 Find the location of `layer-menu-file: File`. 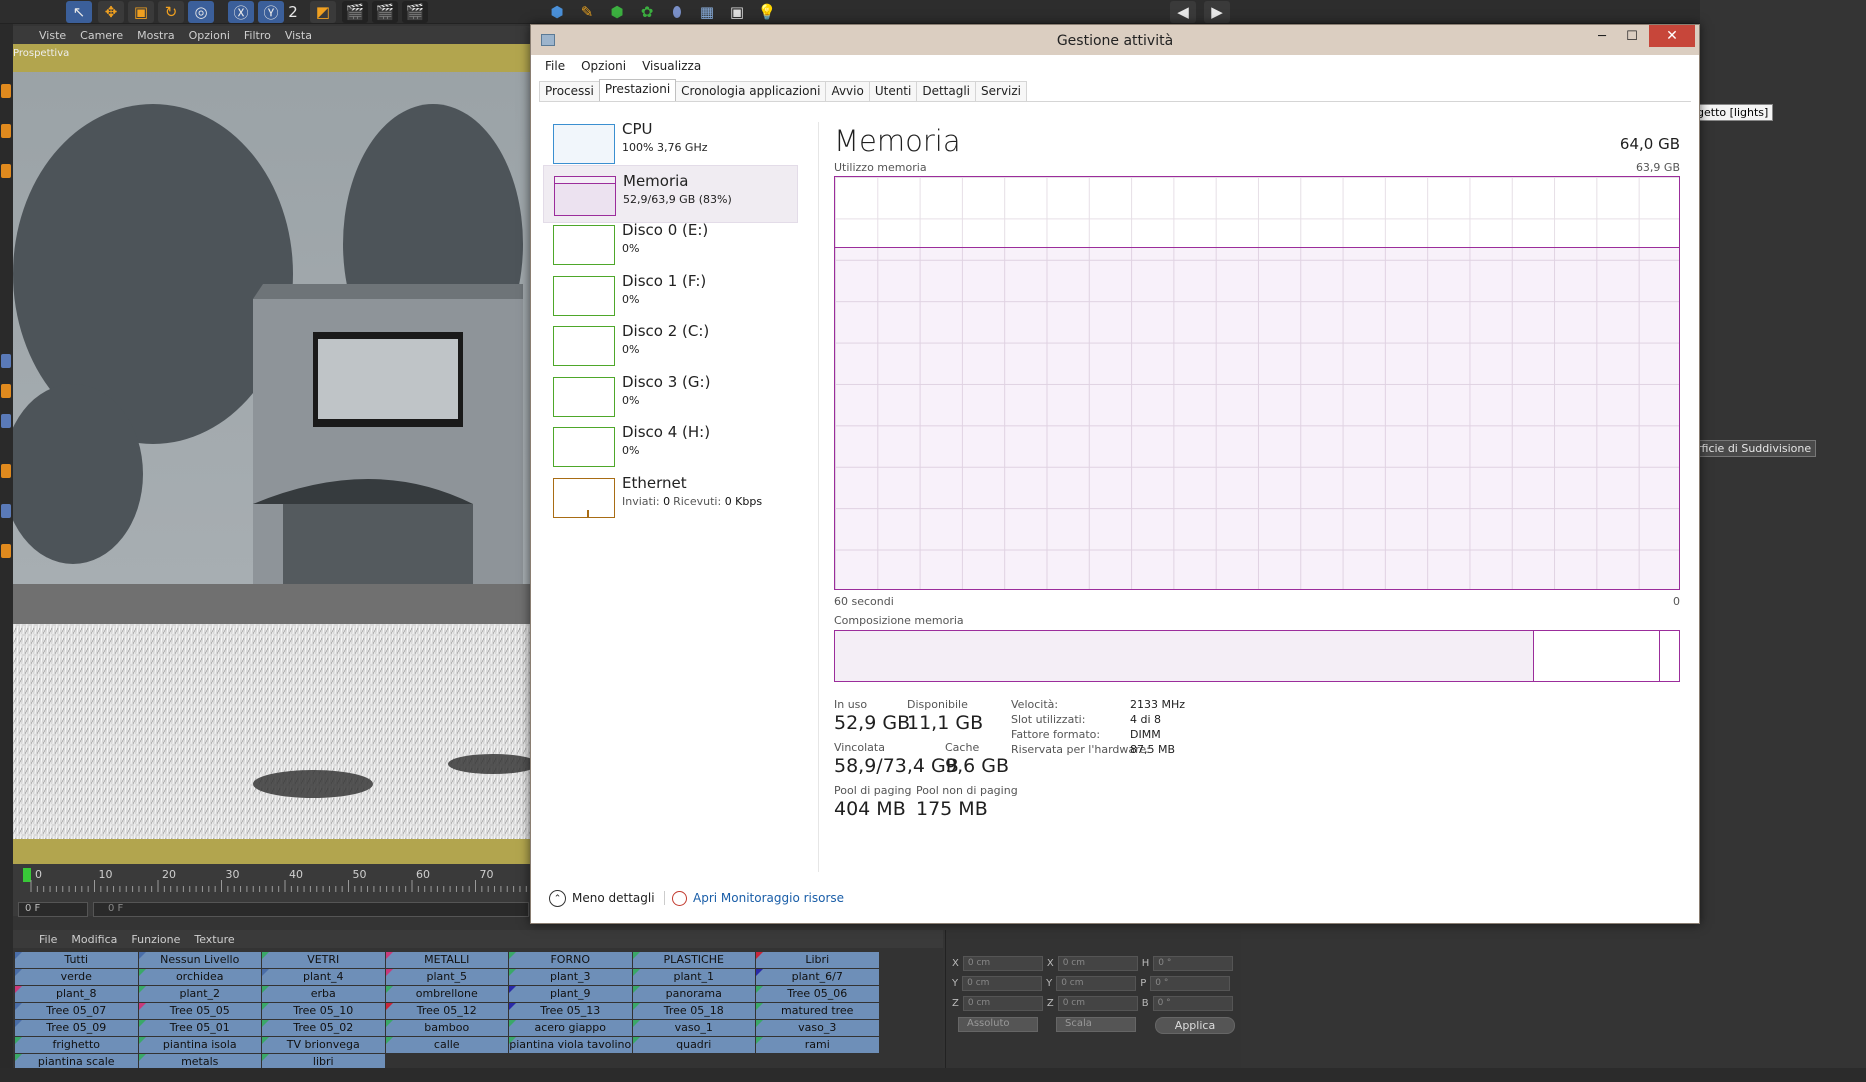

layer-menu-file: File is located at coordinates (48, 939).